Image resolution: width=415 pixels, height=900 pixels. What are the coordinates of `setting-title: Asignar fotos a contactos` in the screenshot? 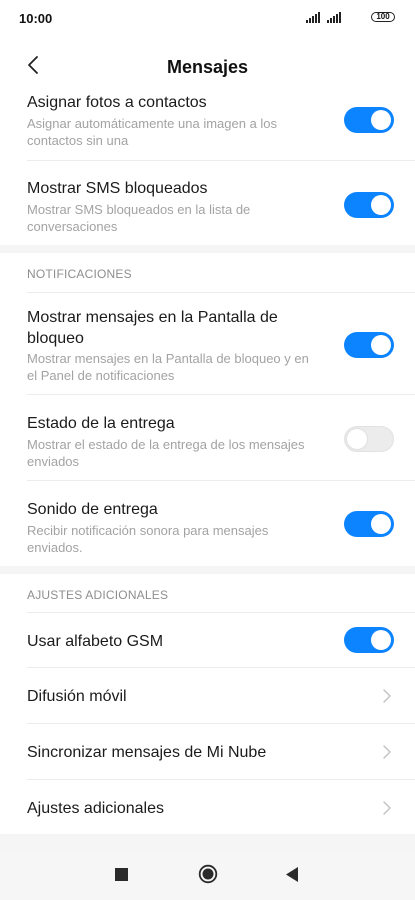 It's located at (117, 102).